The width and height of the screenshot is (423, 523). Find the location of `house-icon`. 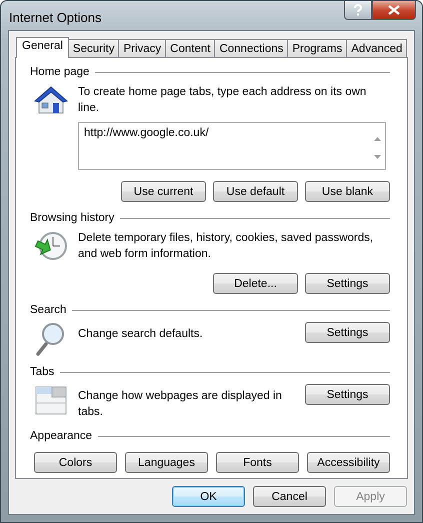

house-icon is located at coordinates (51, 100).